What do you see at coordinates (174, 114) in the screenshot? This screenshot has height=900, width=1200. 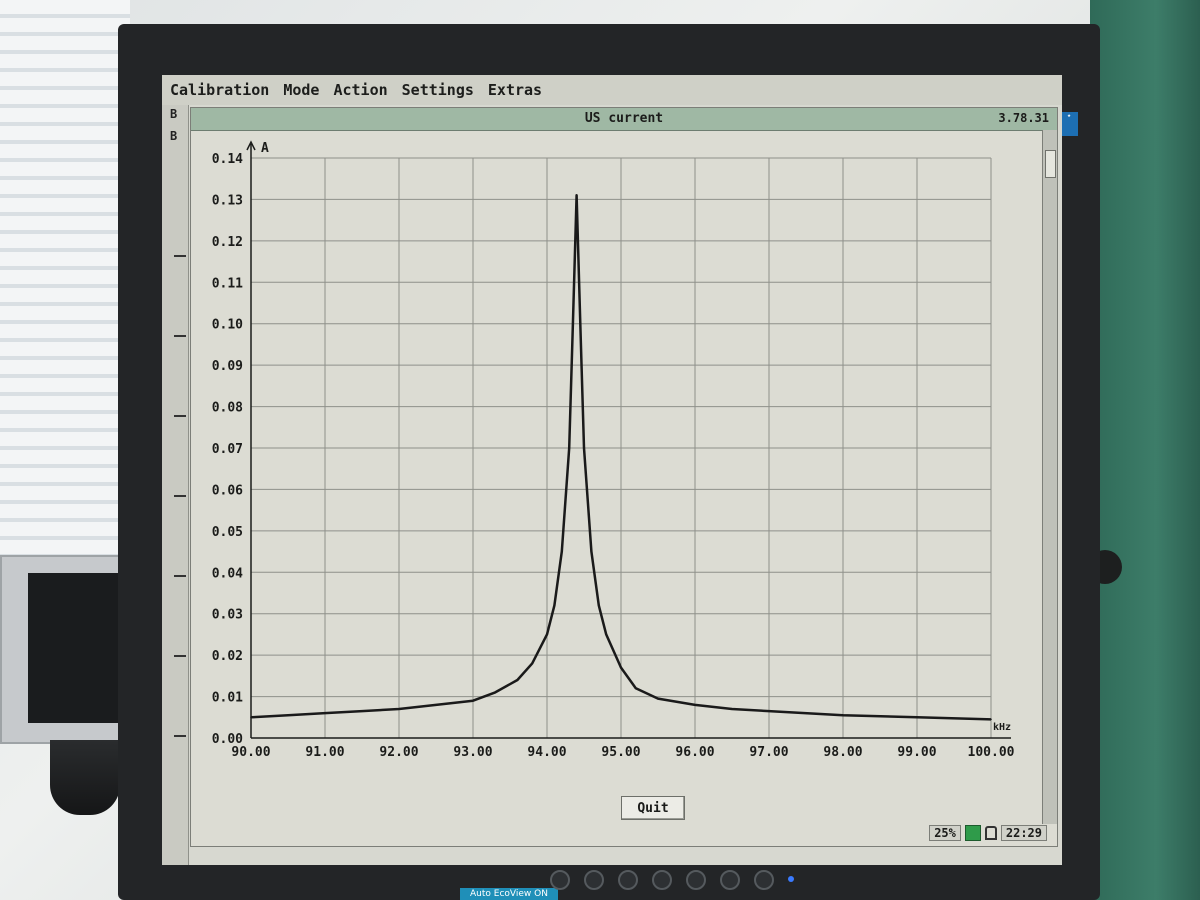 I see `strip-label-1: B` at bounding box center [174, 114].